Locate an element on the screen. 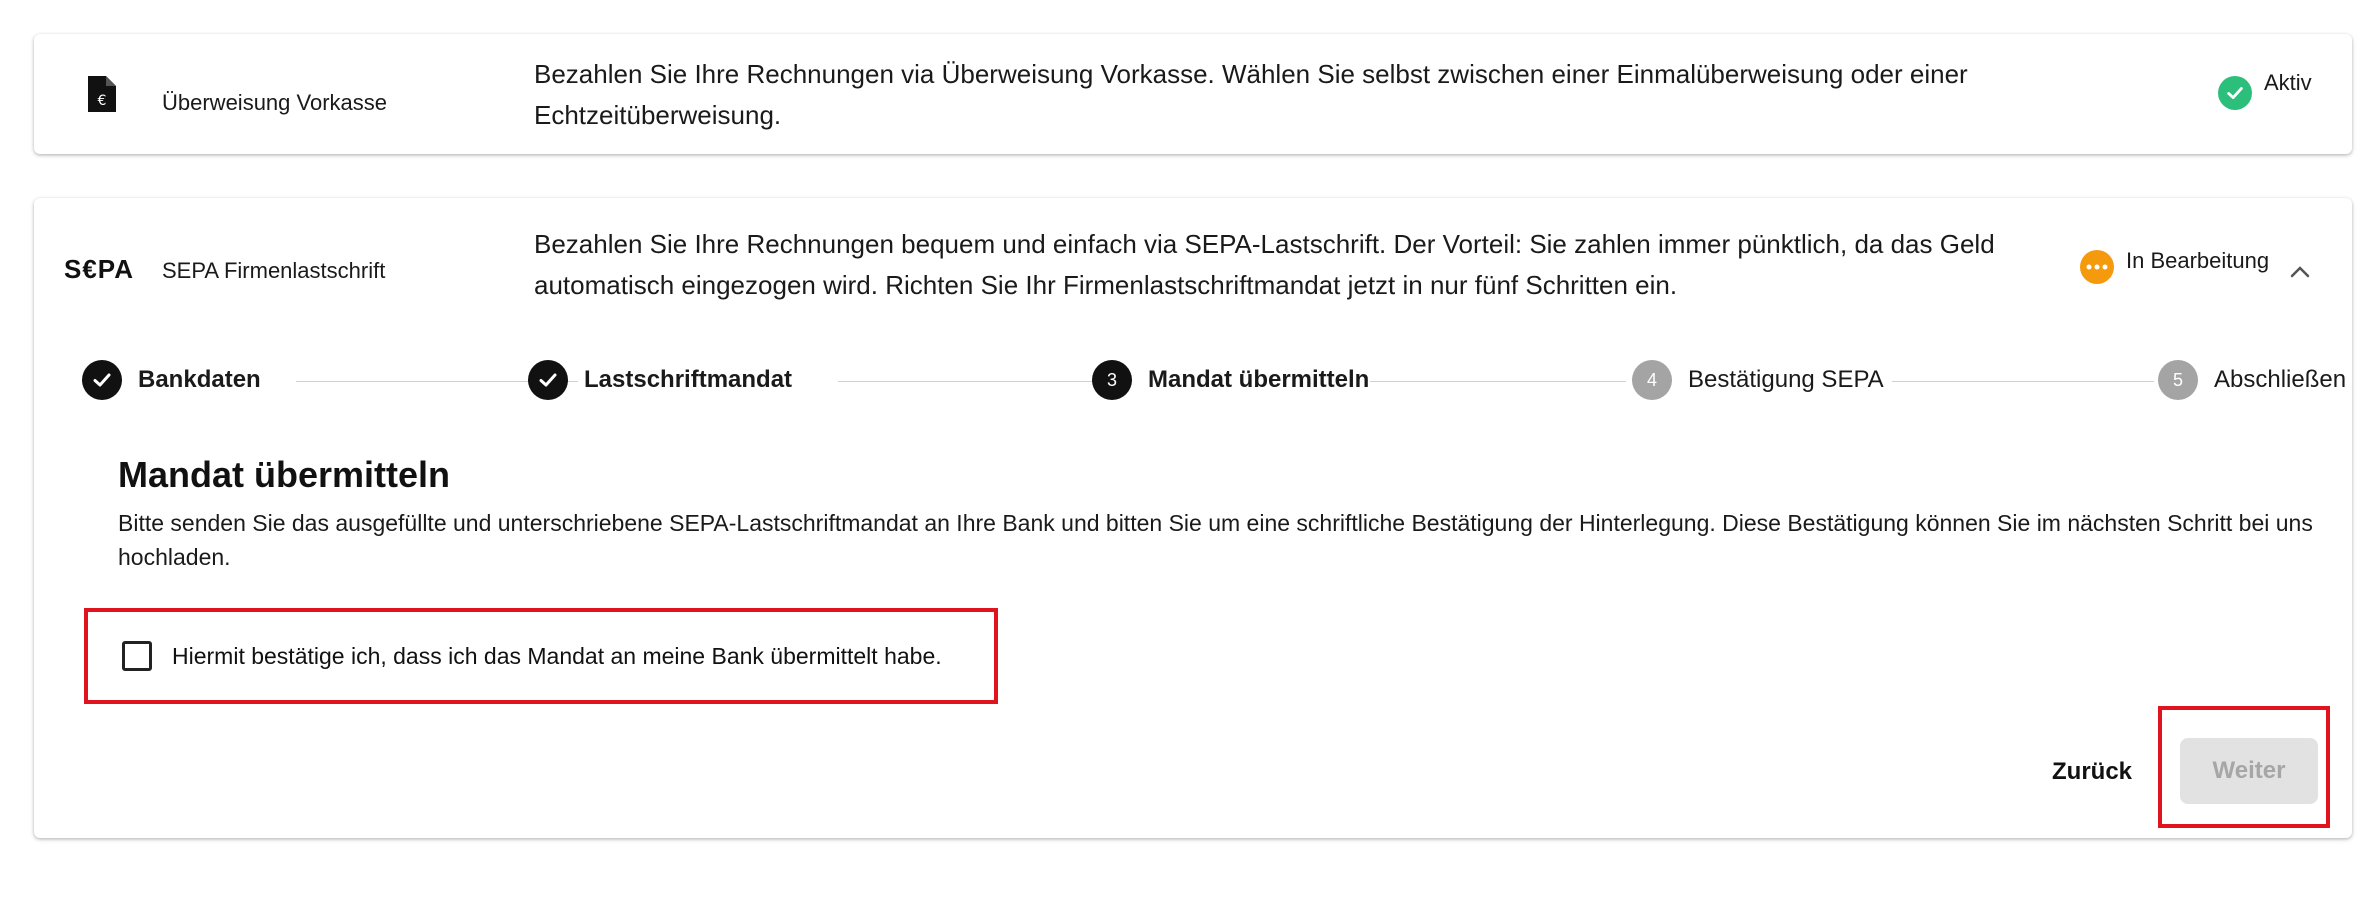 This screenshot has height=898, width=2377. method-title: Überweisung Vorkasse is located at coordinates (275, 102).